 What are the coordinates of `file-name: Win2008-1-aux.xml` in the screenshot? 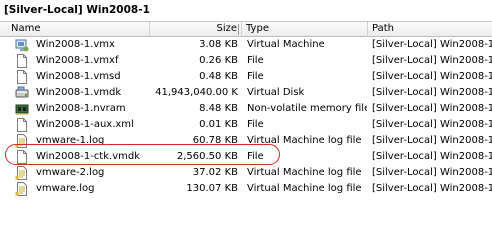 It's located at (85, 124).